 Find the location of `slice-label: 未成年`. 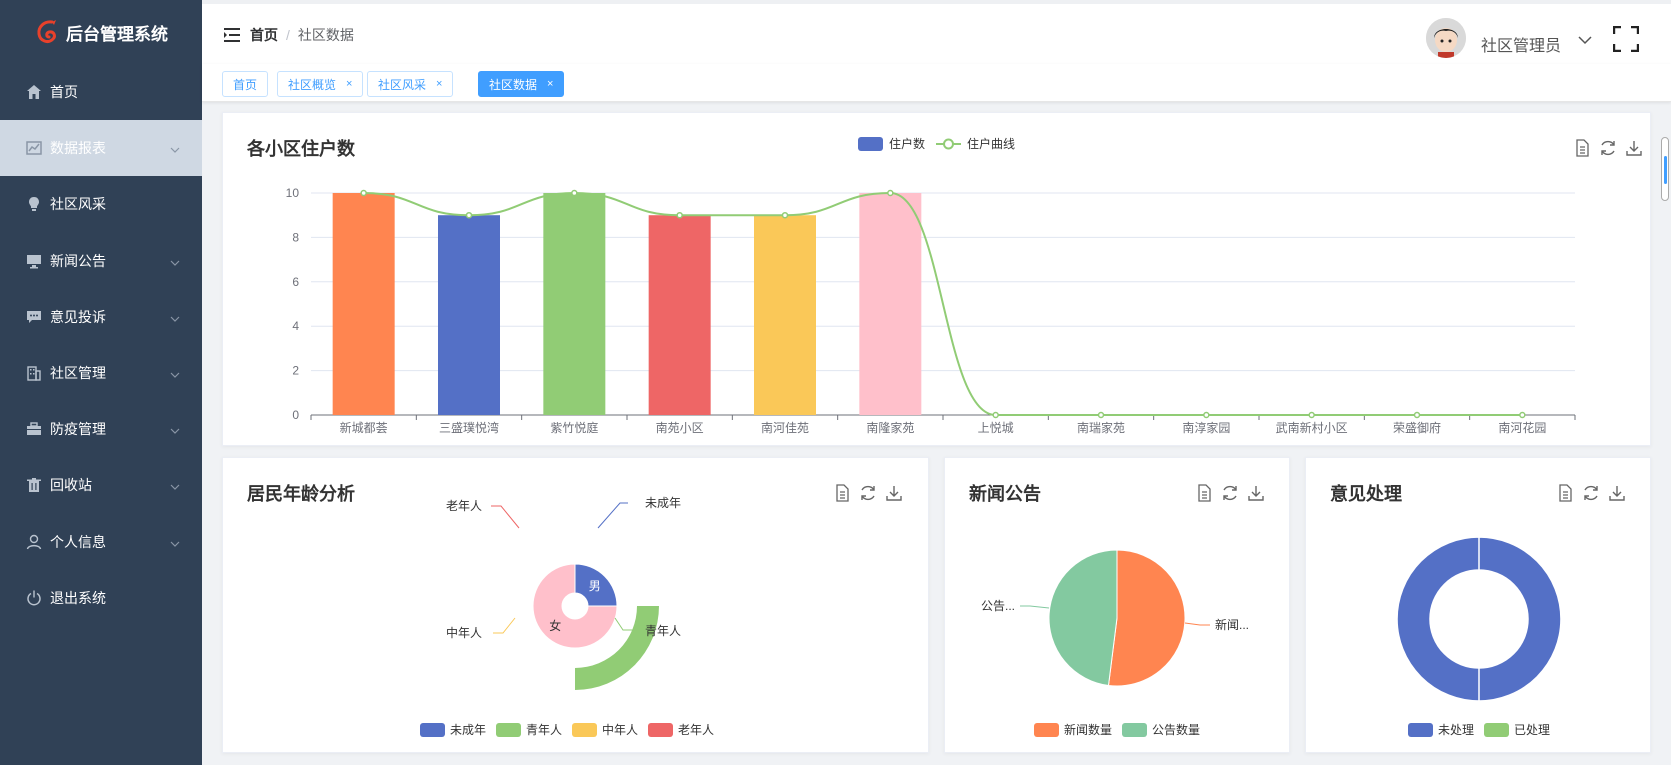

slice-label: 未成年 is located at coordinates (663, 503).